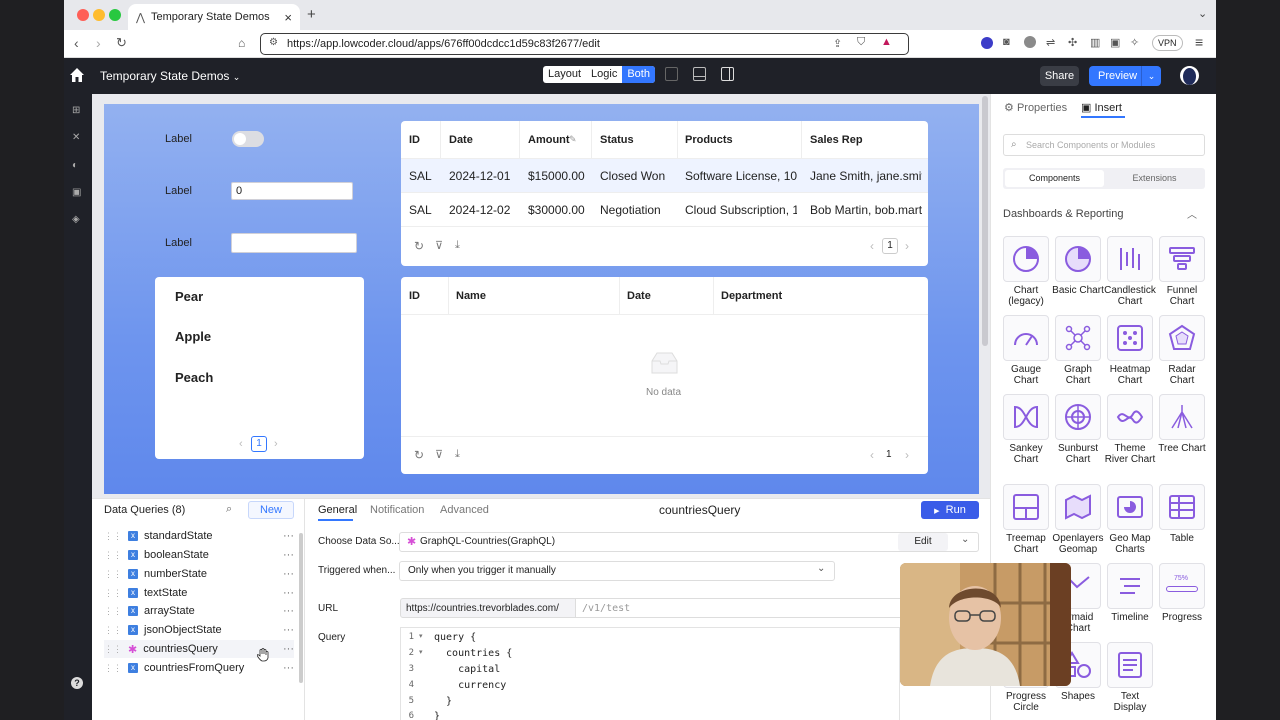 The height and width of the screenshot is (720, 1280). I want to click on chevron-down-icon: ⌄, so click(821, 568).